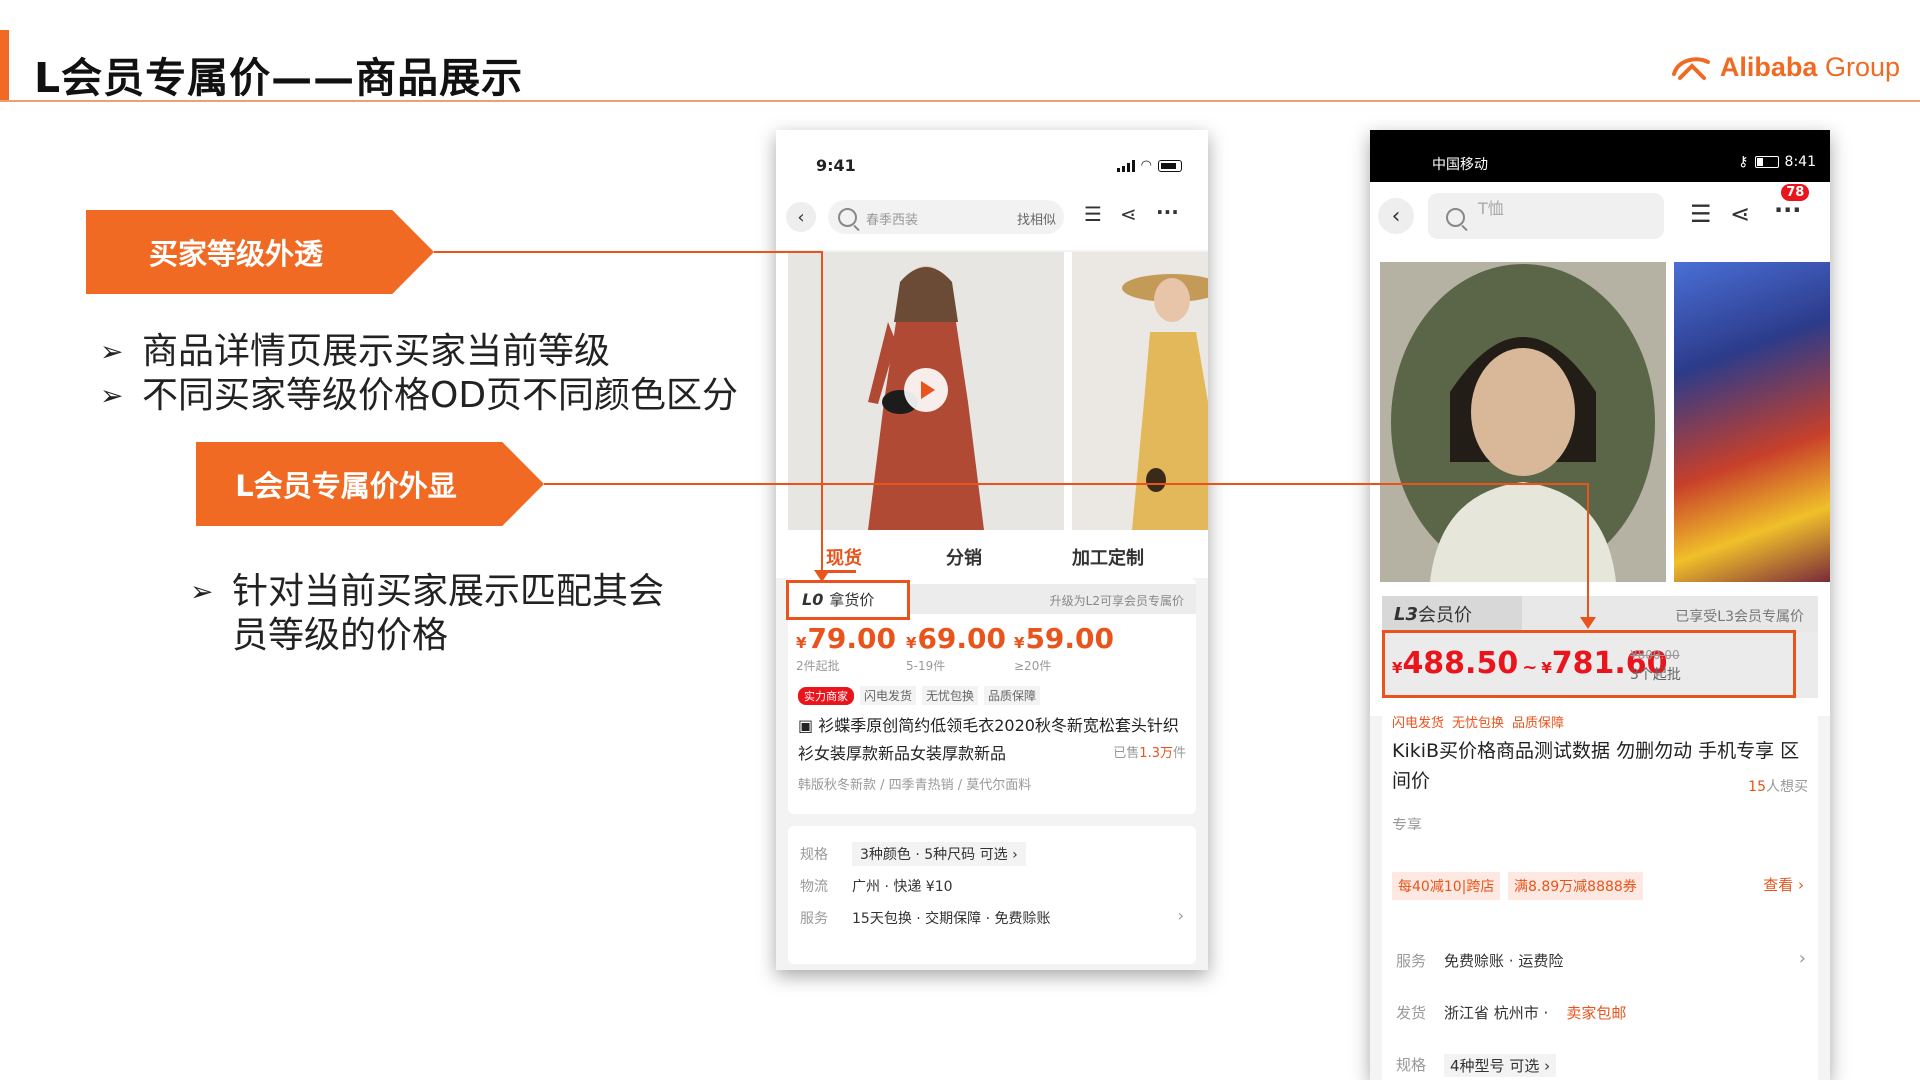  What do you see at coordinates (4, 65) in the screenshot?
I see `title-accent-bar` at bounding box center [4, 65].